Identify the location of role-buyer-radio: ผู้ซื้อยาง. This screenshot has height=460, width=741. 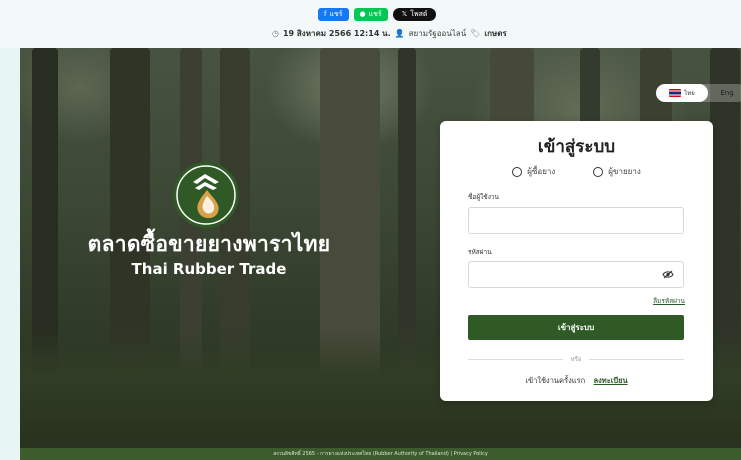
(533, 171).